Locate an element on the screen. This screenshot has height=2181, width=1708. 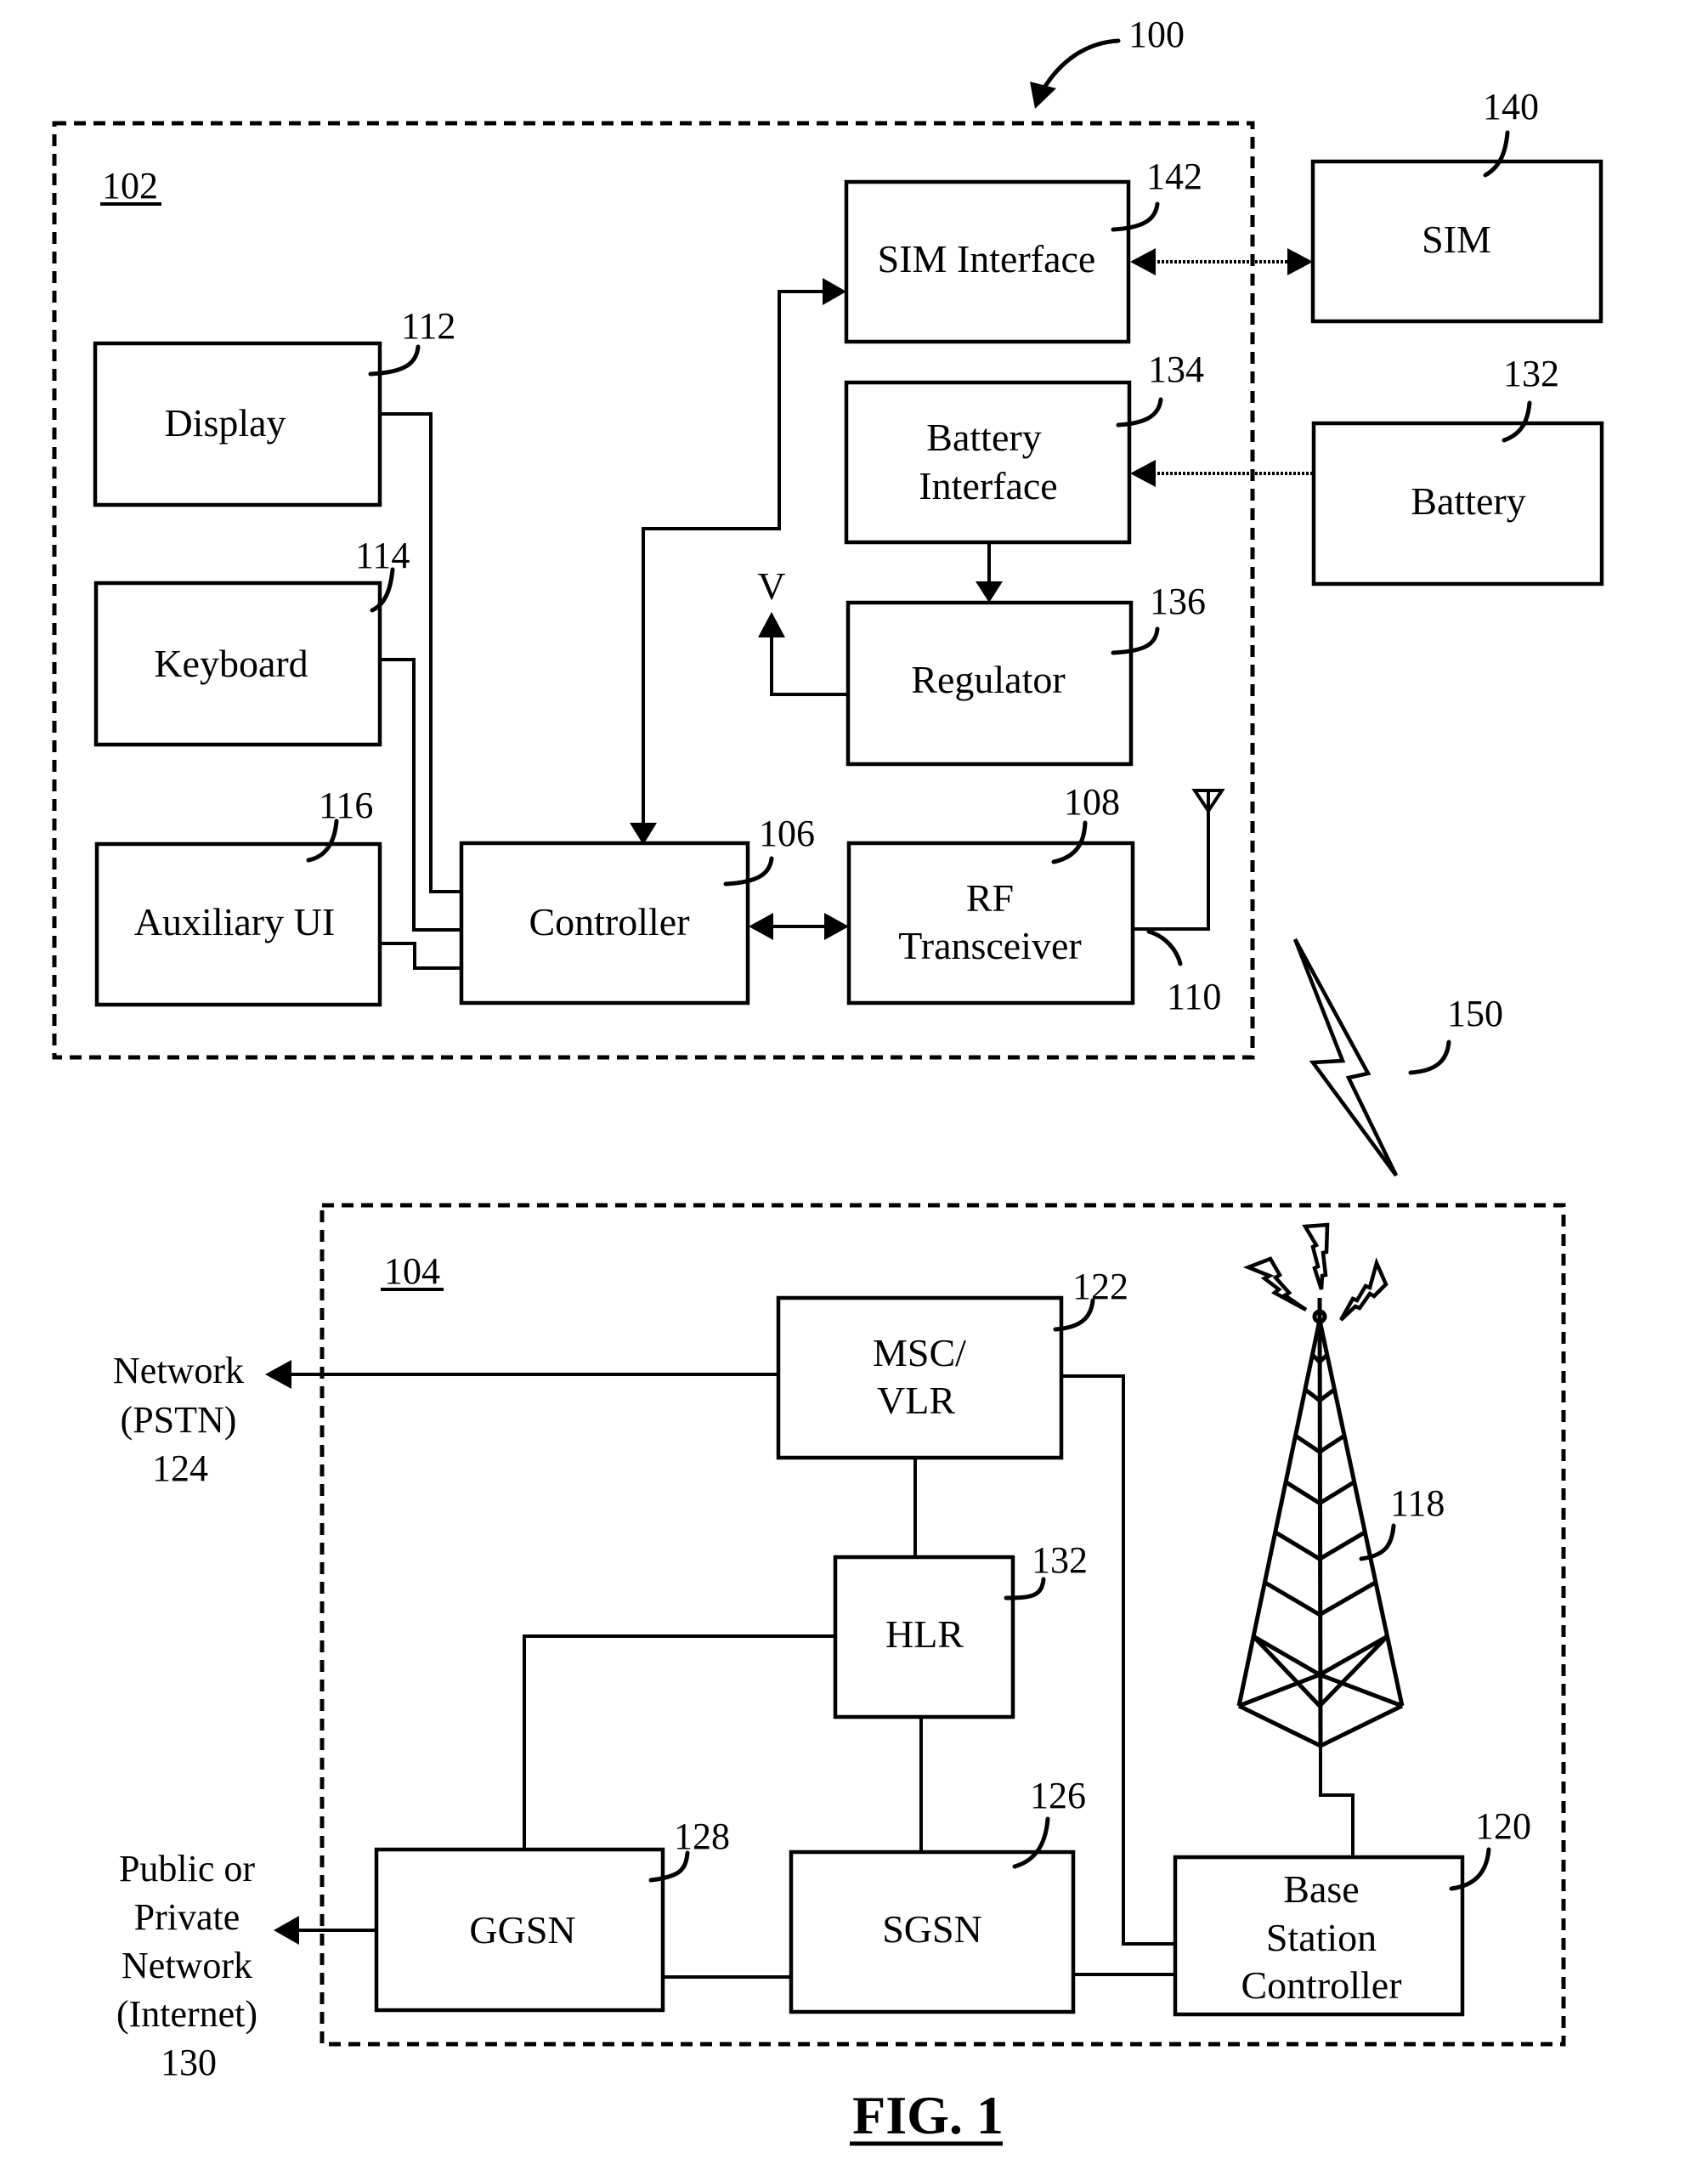
signal-bolt-right-icon is located at coordinates (1364, 1290).